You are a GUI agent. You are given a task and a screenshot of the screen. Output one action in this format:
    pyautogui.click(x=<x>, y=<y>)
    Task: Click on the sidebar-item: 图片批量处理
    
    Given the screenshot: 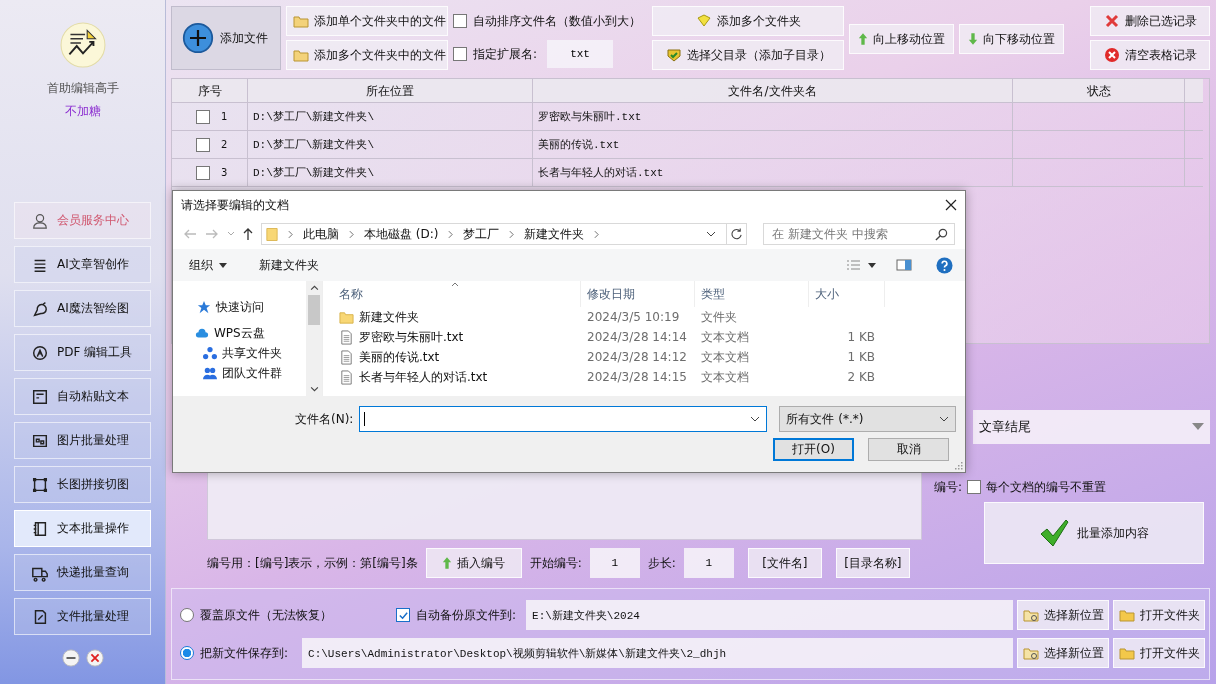 What is the action you would take?
    pyautogui.click(x=82, y=440)
    